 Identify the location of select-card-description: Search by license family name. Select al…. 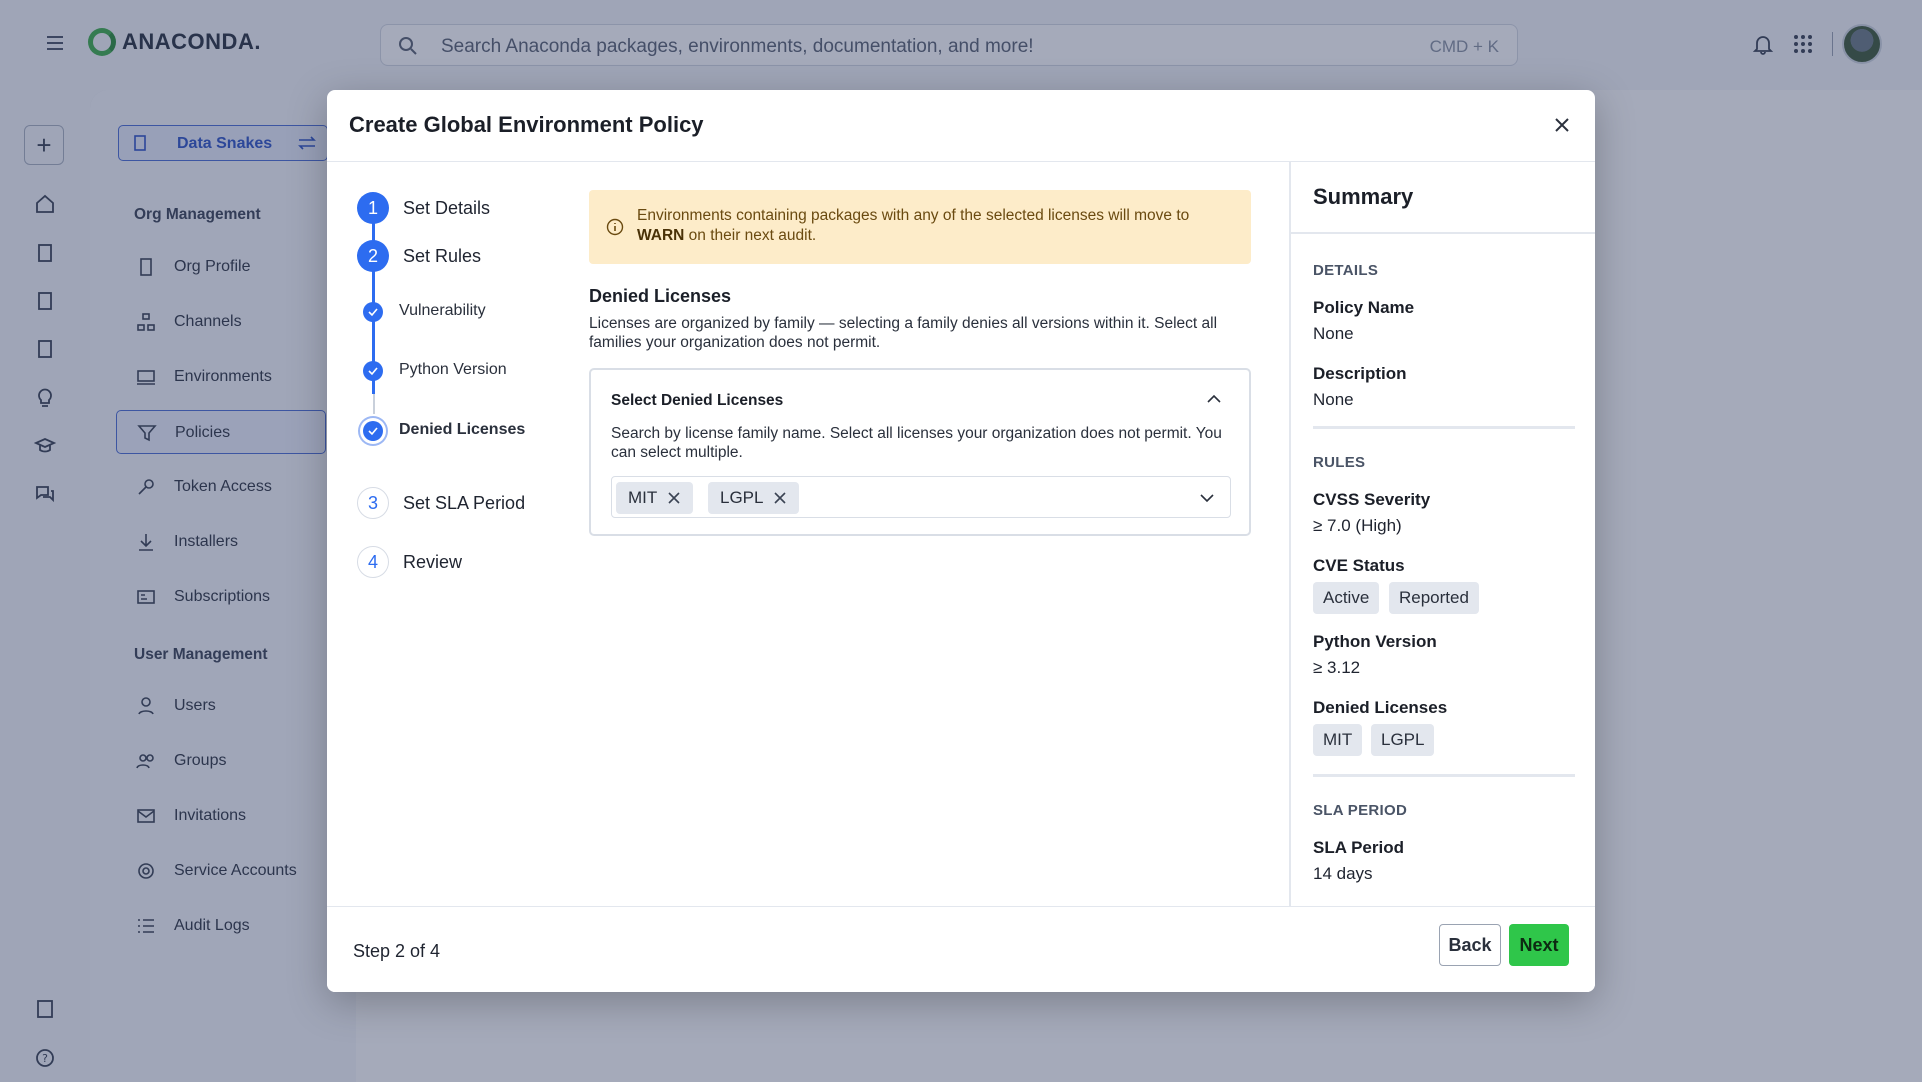
(916, 443).